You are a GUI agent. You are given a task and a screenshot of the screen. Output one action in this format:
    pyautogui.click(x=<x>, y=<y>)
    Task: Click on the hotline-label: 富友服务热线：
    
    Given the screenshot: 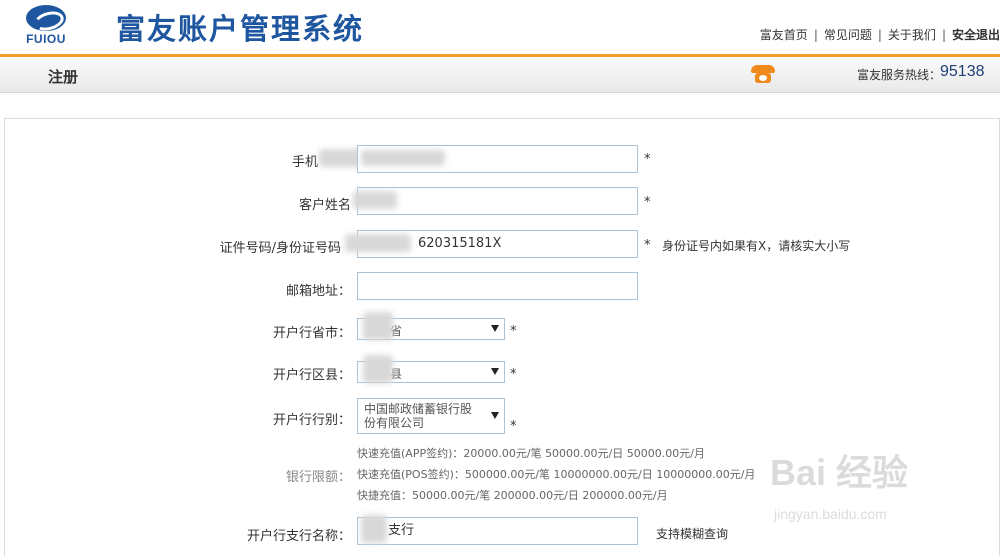 What is the action you would take?
    pyautogui.click(x=899, y=75)
    